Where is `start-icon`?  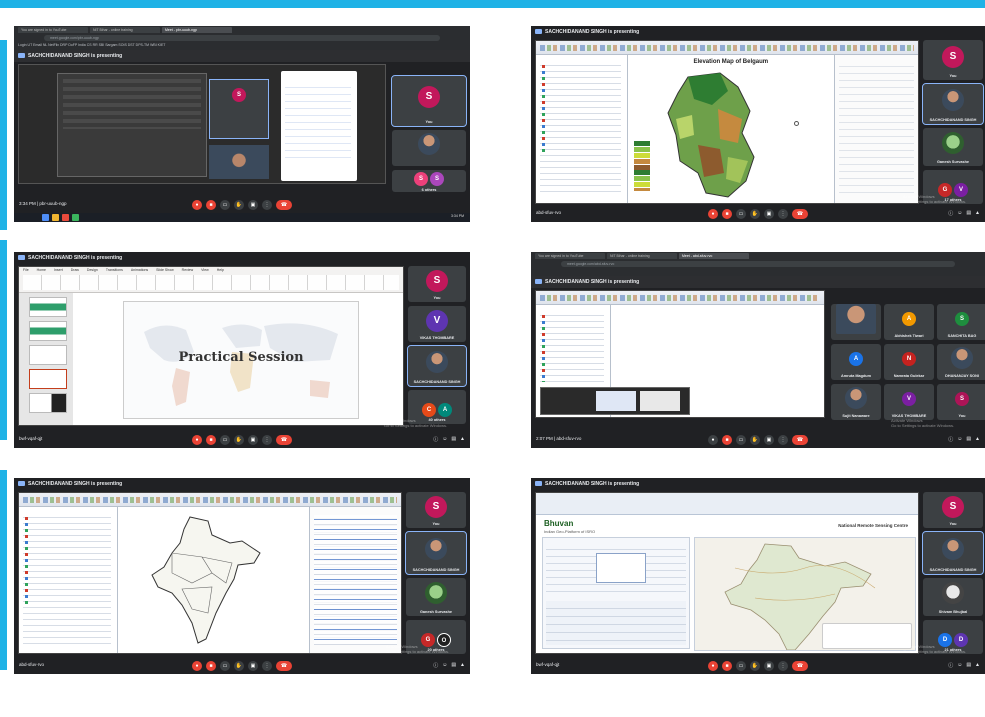 start-icon is located at coordinates (45, 217).